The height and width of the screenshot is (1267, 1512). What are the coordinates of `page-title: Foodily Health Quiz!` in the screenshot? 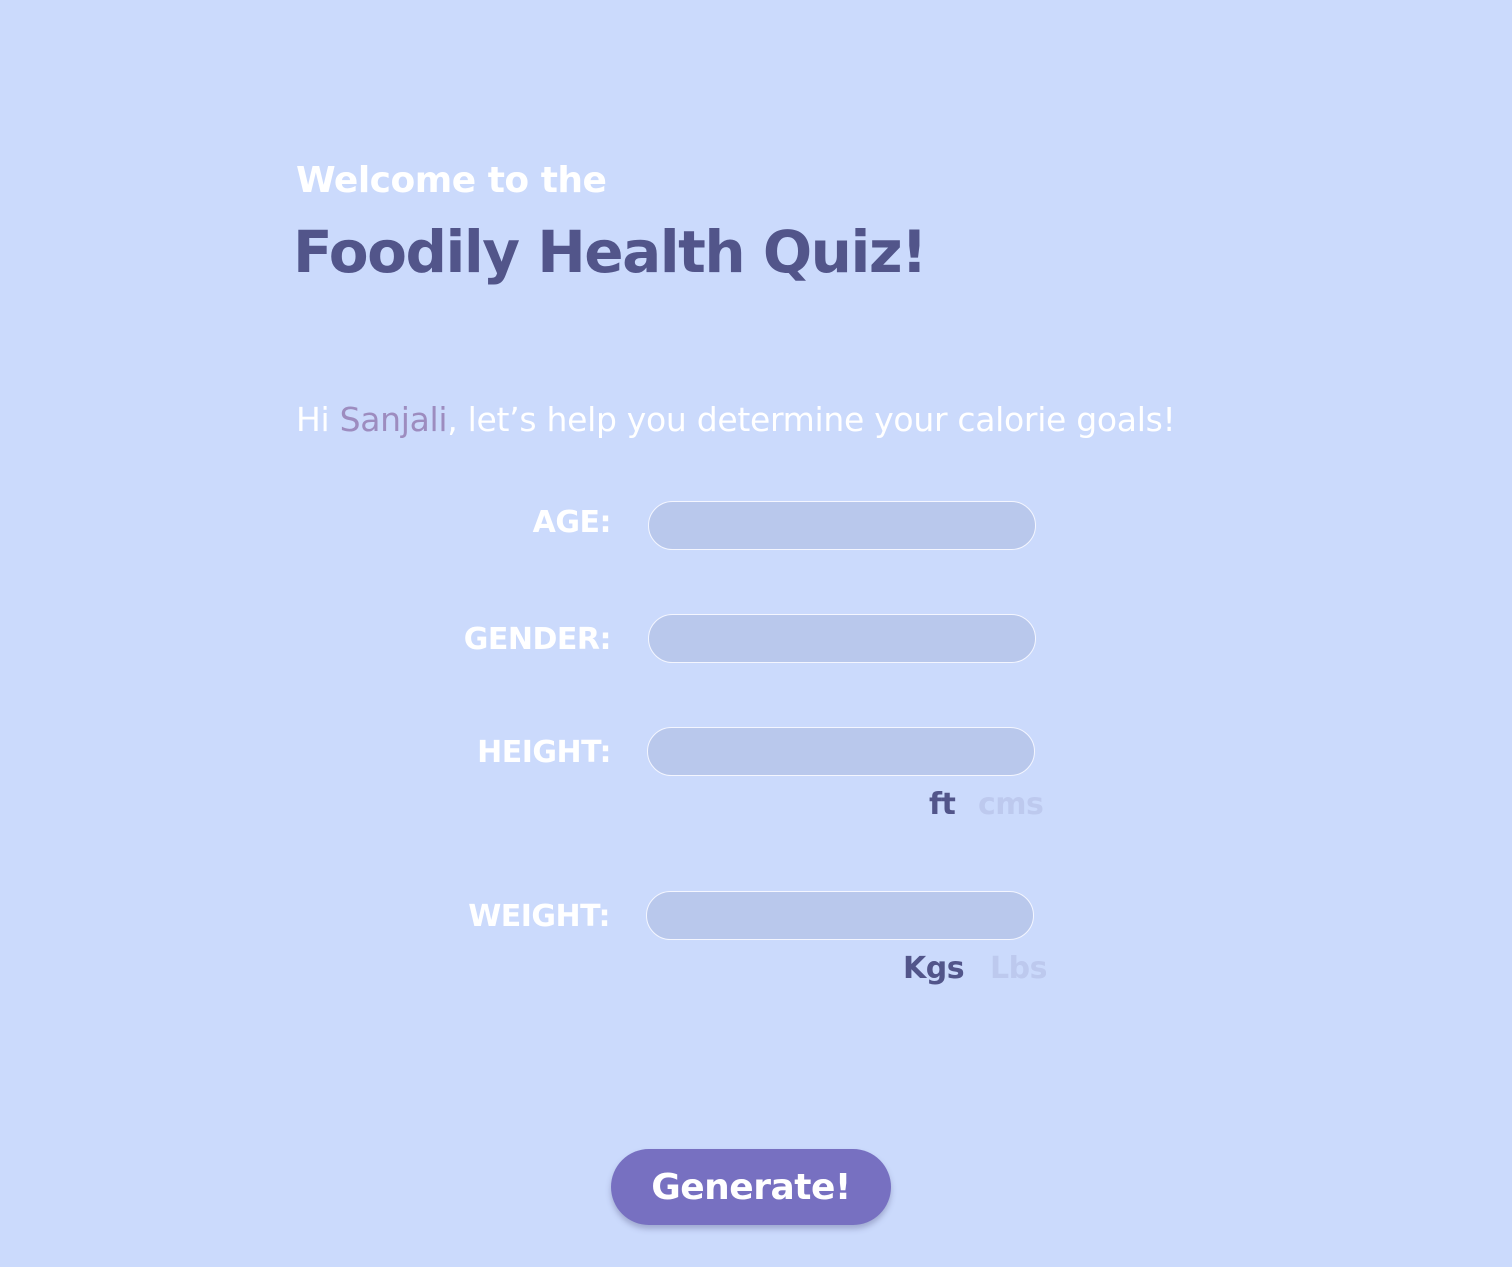 It's located at (610, 252).